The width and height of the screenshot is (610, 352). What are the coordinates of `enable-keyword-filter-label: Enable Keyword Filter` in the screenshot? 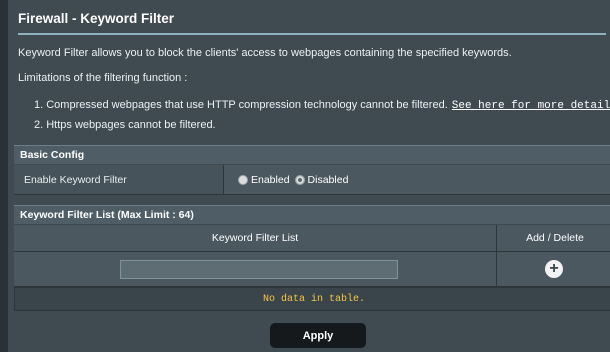 It's located at (119, 179).